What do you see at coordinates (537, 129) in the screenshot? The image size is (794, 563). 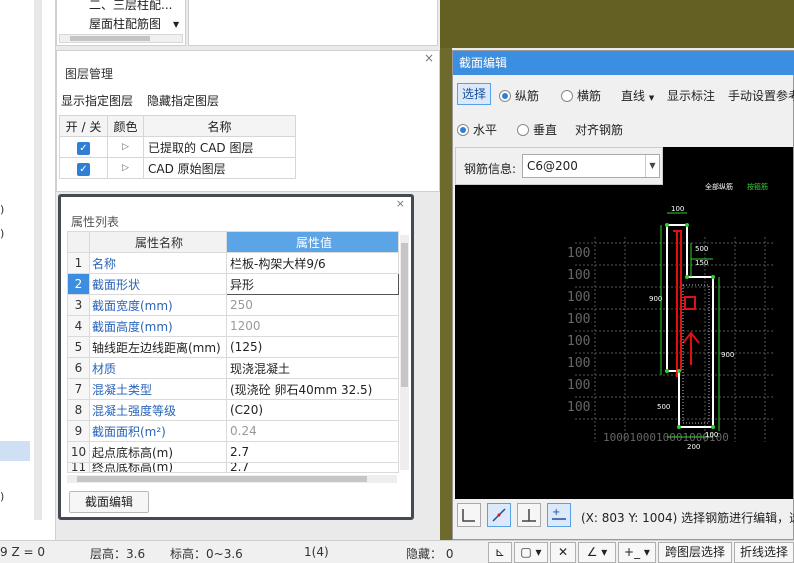 I see `radio-vertical: 垂直` at bounding box center [537, 129].